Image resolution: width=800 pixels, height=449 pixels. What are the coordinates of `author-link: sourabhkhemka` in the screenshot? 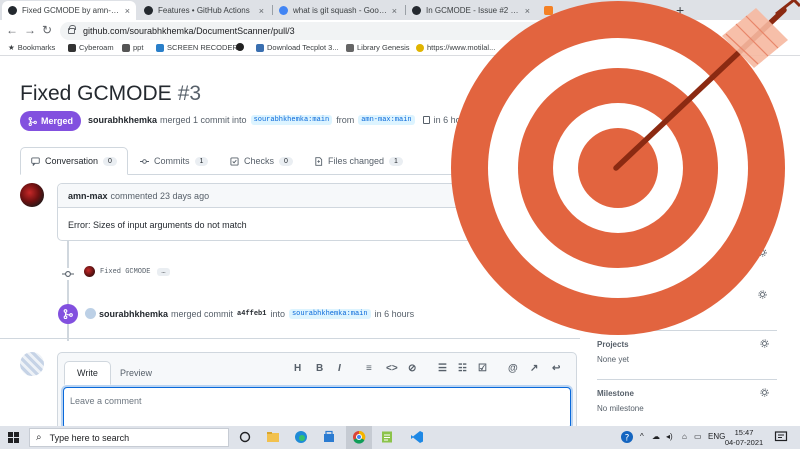 It's located at (122, 120).